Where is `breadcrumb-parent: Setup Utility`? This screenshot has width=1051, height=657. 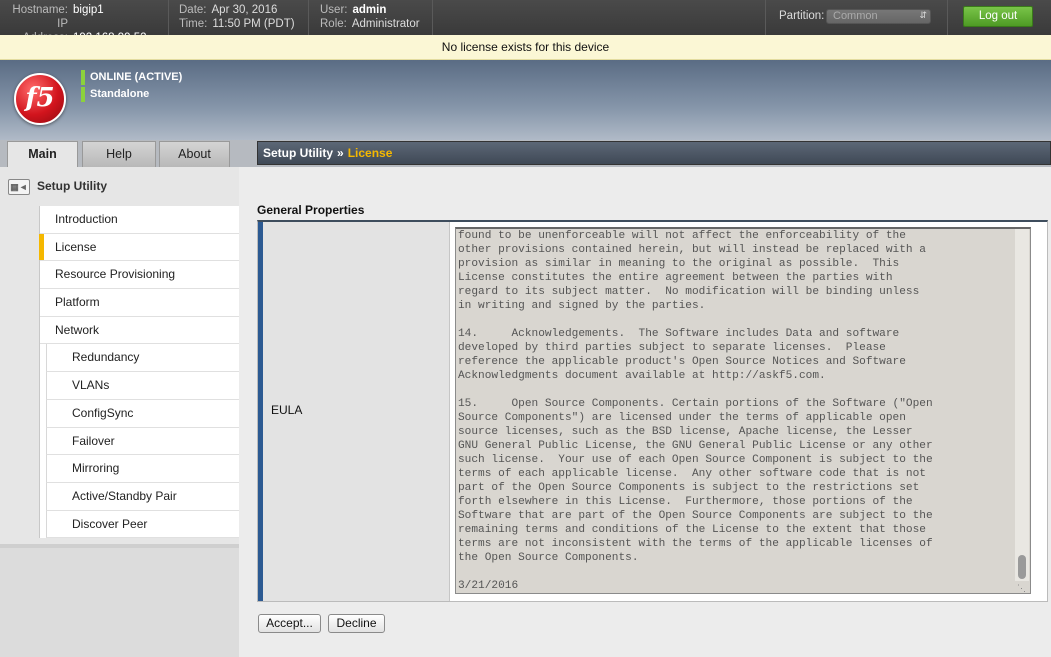 breadcrumb-parent: Setup Utility is located at coordinates (298, 153).